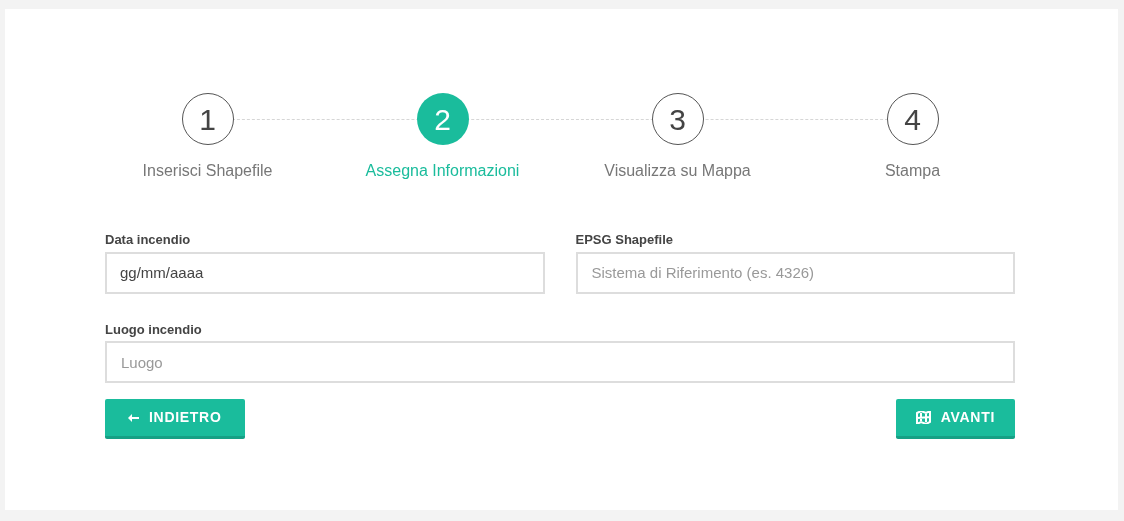 This screenshot has width=1124, height=521. What do you see at coordinates (923, 417) in the screenshot?
I see `map-icon` at bounding box center [923, 417].